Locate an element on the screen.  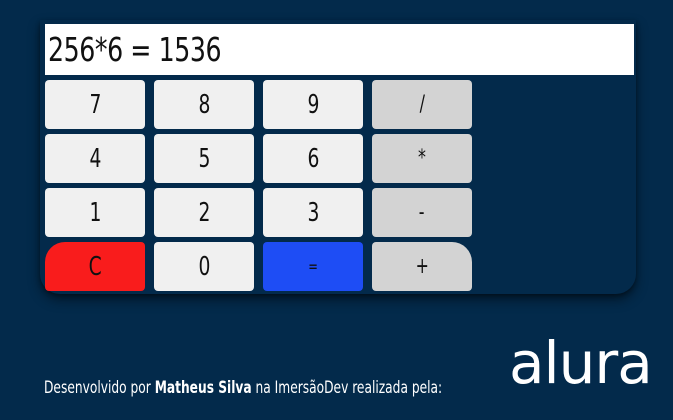
key-2-label: 2 is located at coordinates (204, 212).